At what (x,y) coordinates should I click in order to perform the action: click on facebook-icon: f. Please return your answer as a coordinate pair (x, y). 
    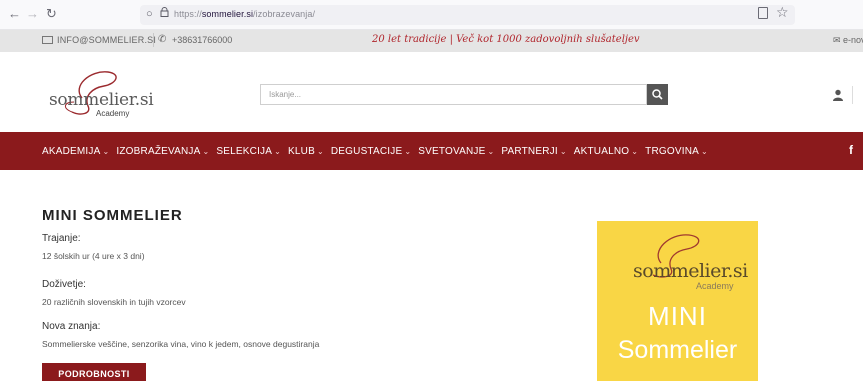
    Looking at the image, I should click on (851, 150).